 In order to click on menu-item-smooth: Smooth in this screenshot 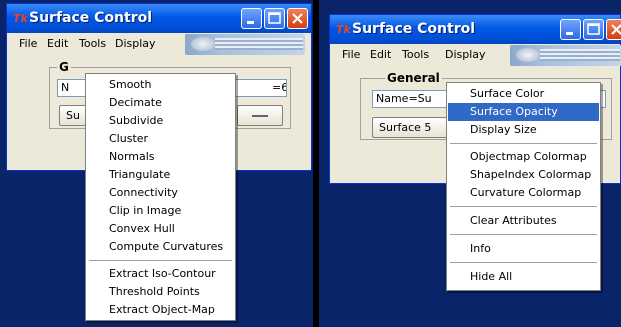, I will do `click(160, 85)`.